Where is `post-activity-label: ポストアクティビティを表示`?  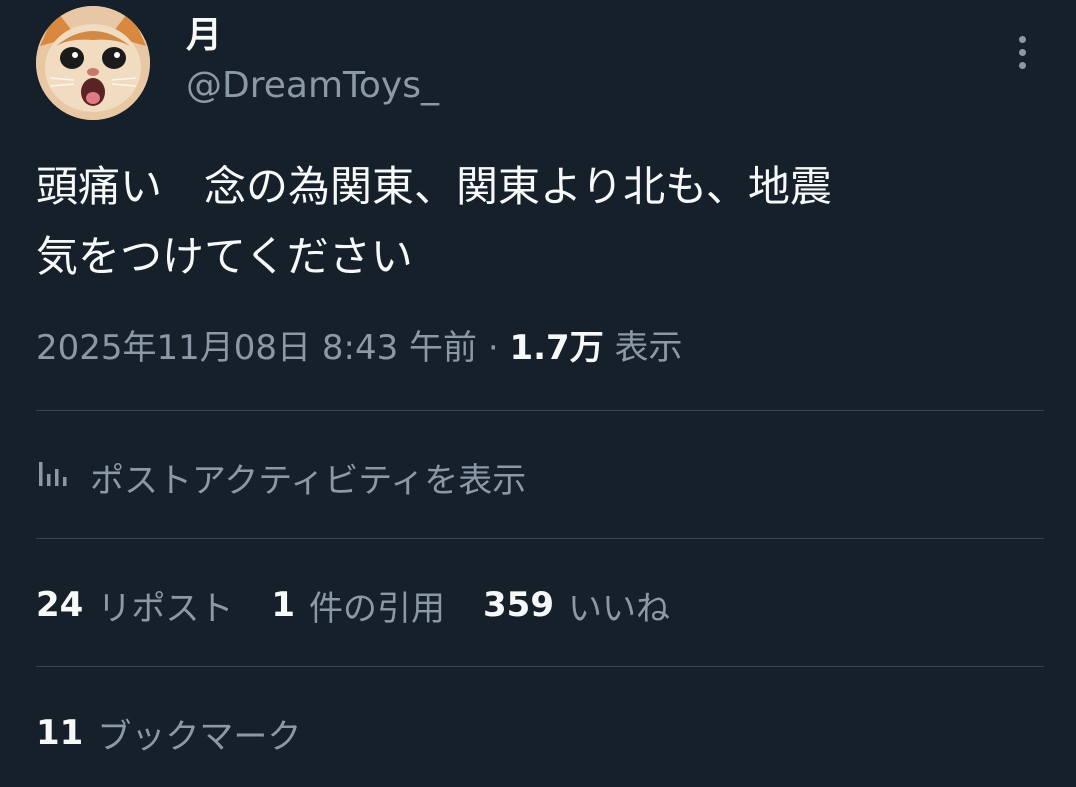
post-activity-label: ポストアクティビティを表示 is located at coordinates (308, 480).